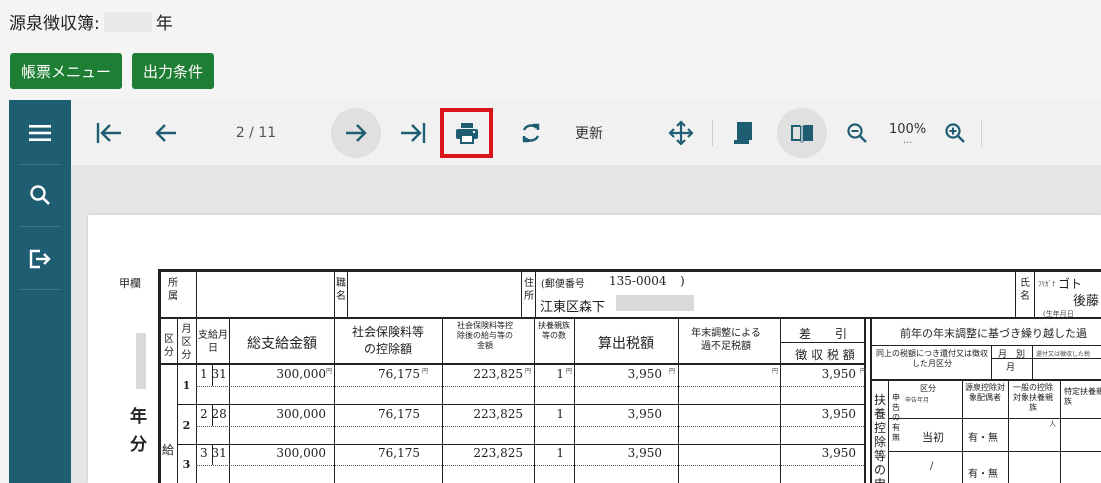 This screenshot has height=483, width=1101. I want to click on page-title: 源泉徴収簿: 年, so click(91, 21).